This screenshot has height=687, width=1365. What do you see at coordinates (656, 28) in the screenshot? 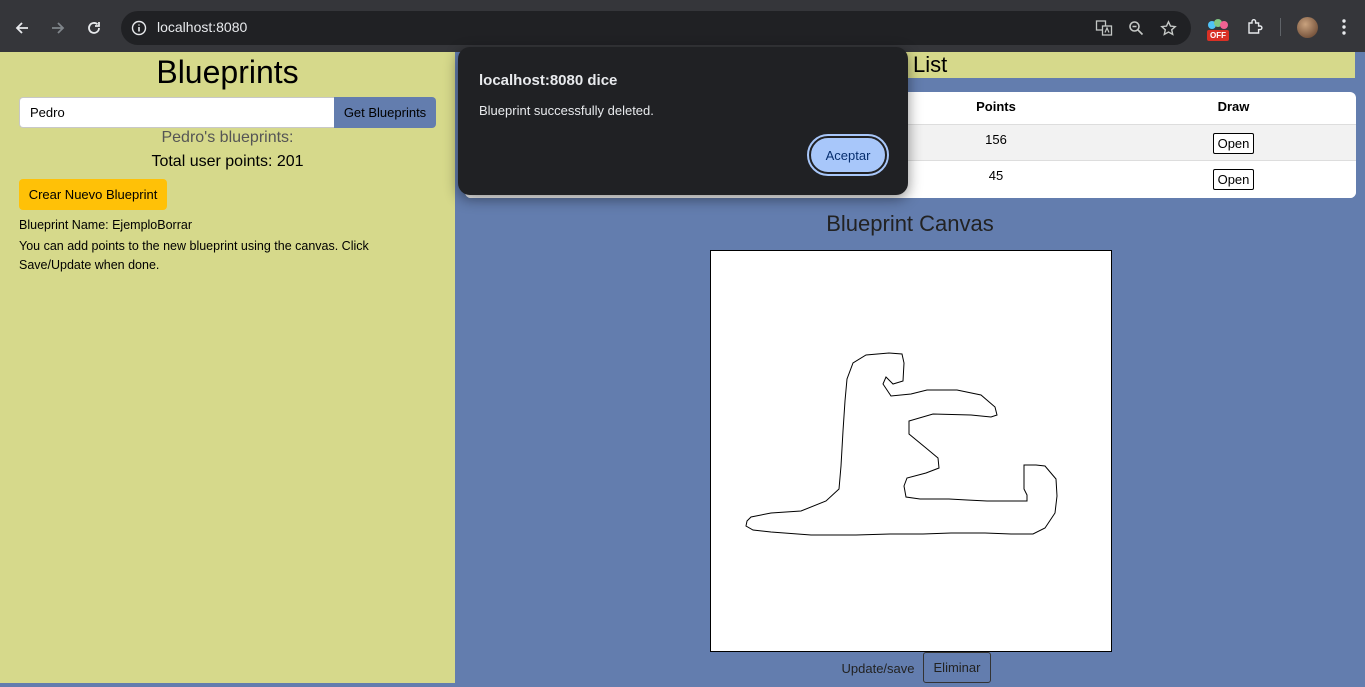
I see `address-bar: localhost:8080` at bounding box center [656, 28].